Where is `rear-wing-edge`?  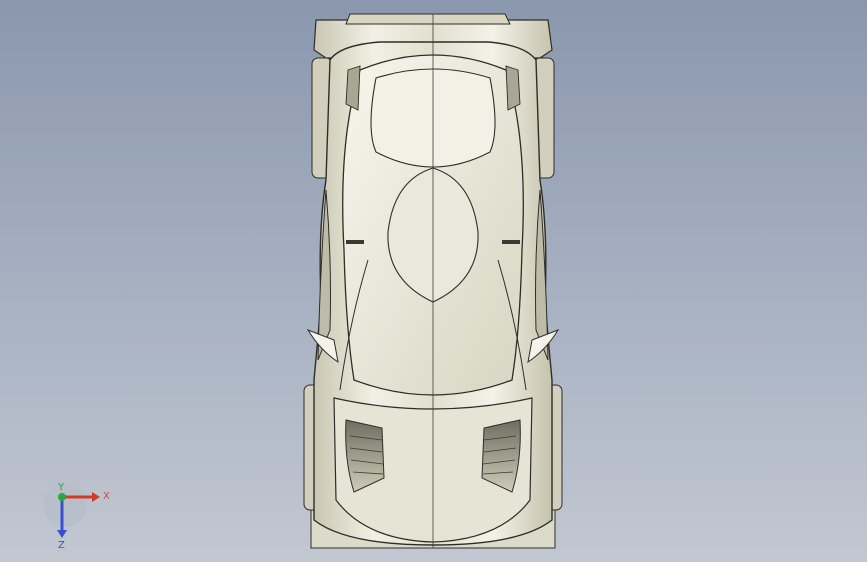
rear-wing-edge is located at coordinates (428, 19).